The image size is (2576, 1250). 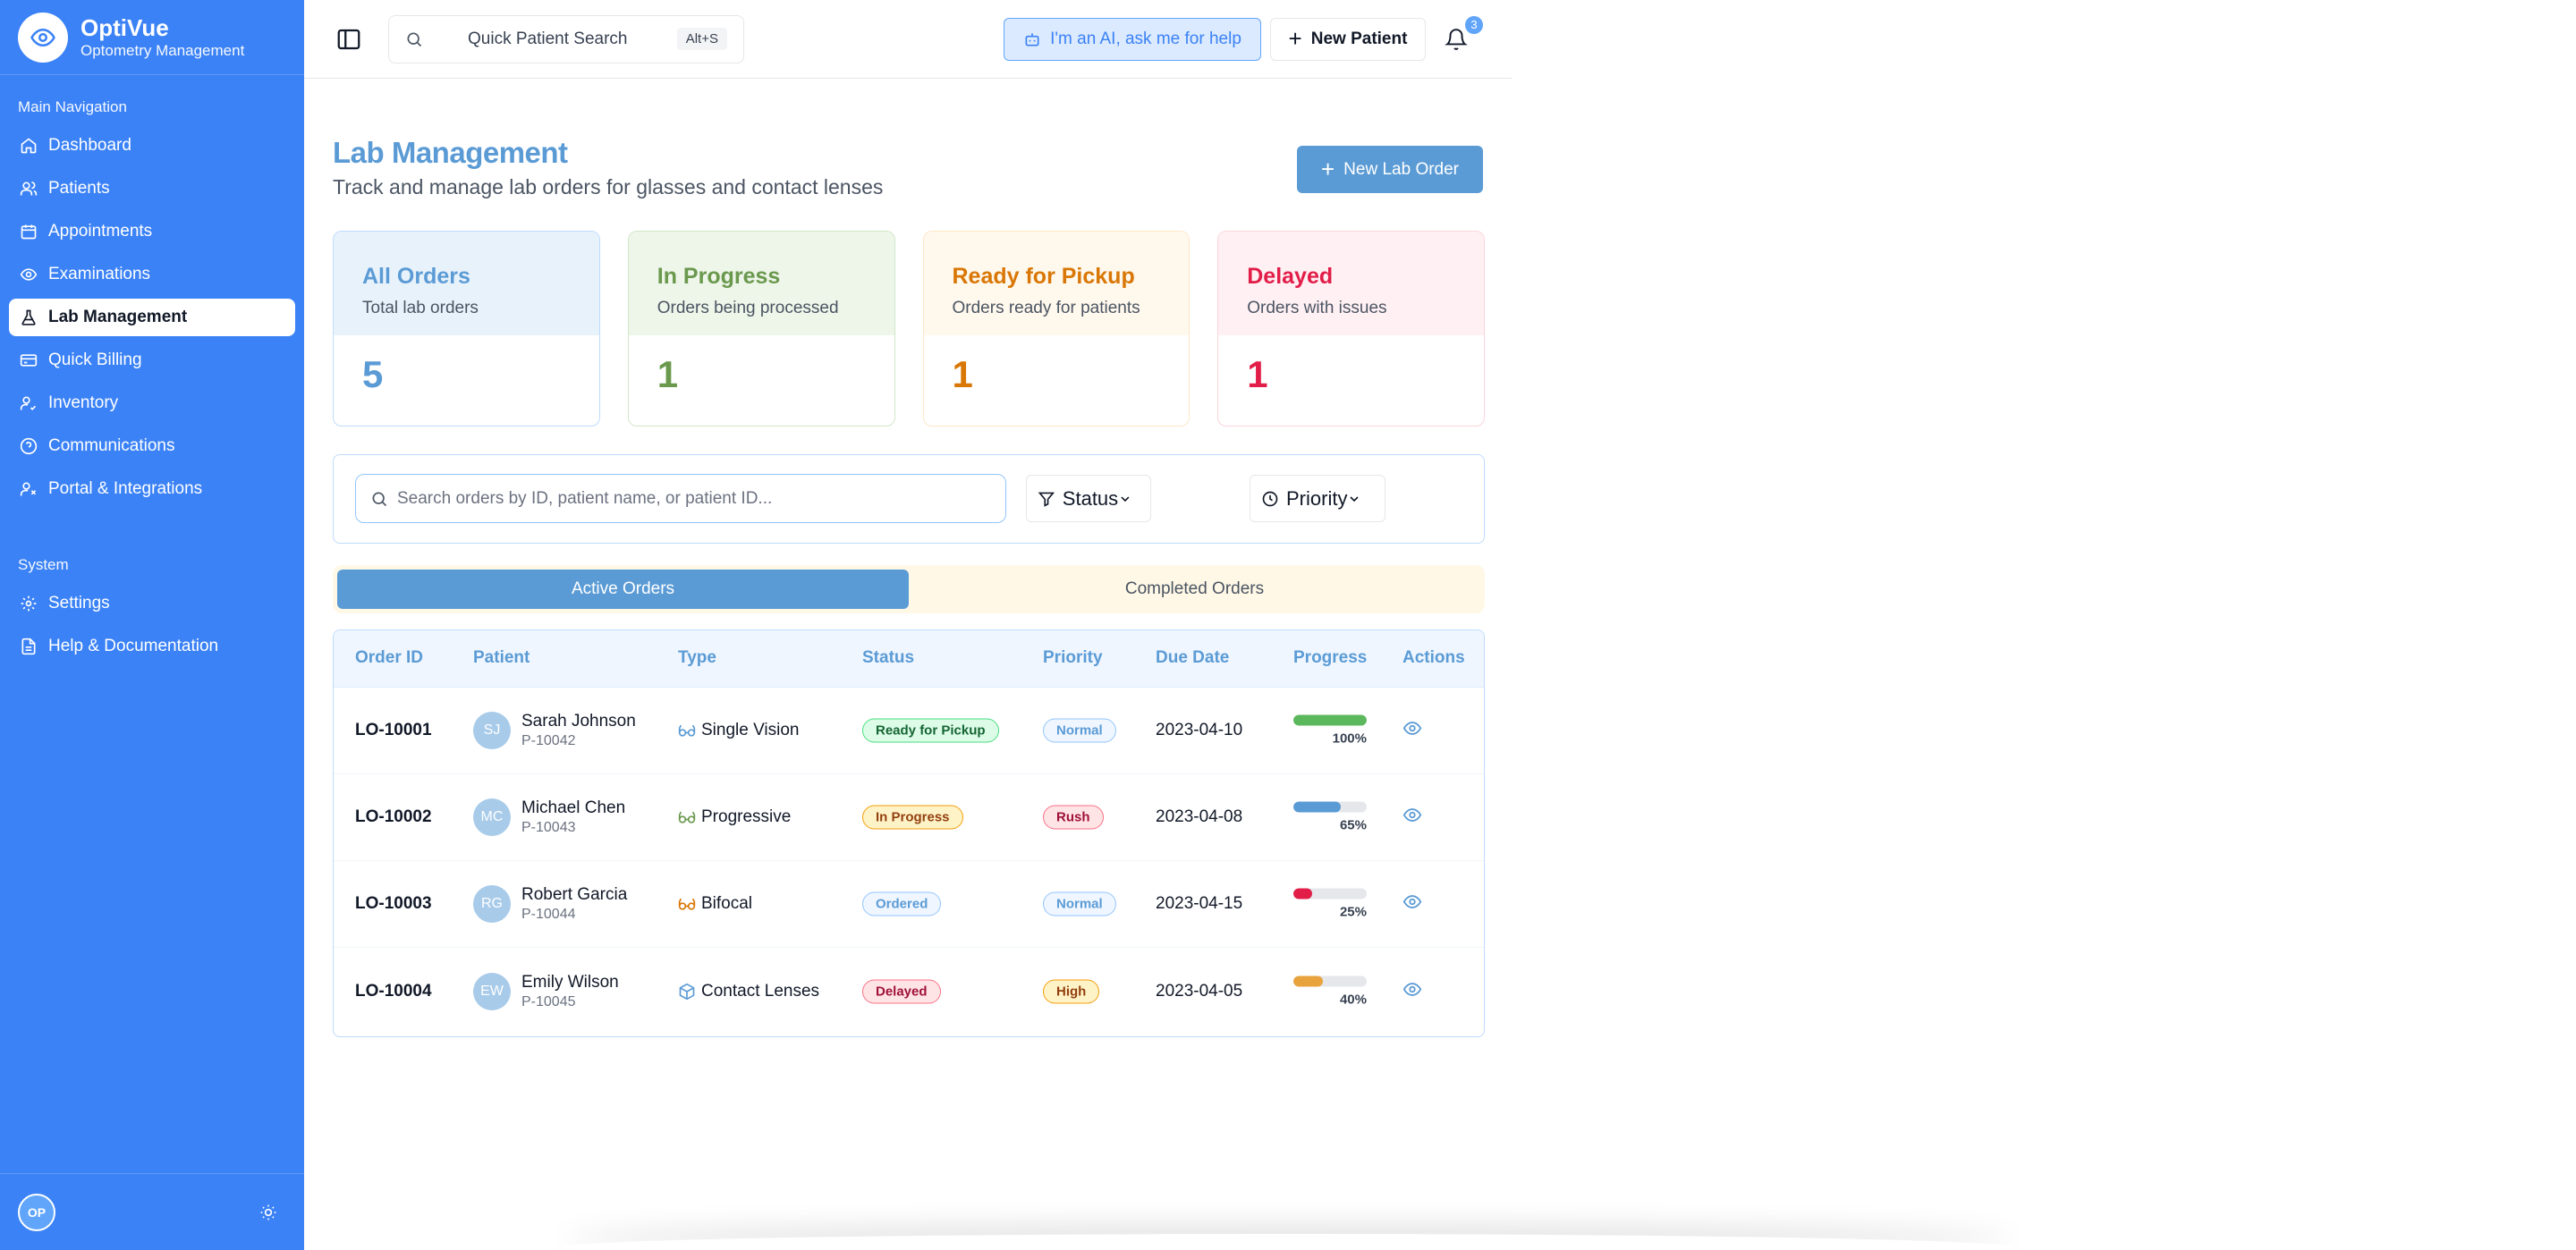 What do you see at coordinates (1330, 658) in the screenshot?
I see `column-header: Progress` at bounding box center [1330, 658].